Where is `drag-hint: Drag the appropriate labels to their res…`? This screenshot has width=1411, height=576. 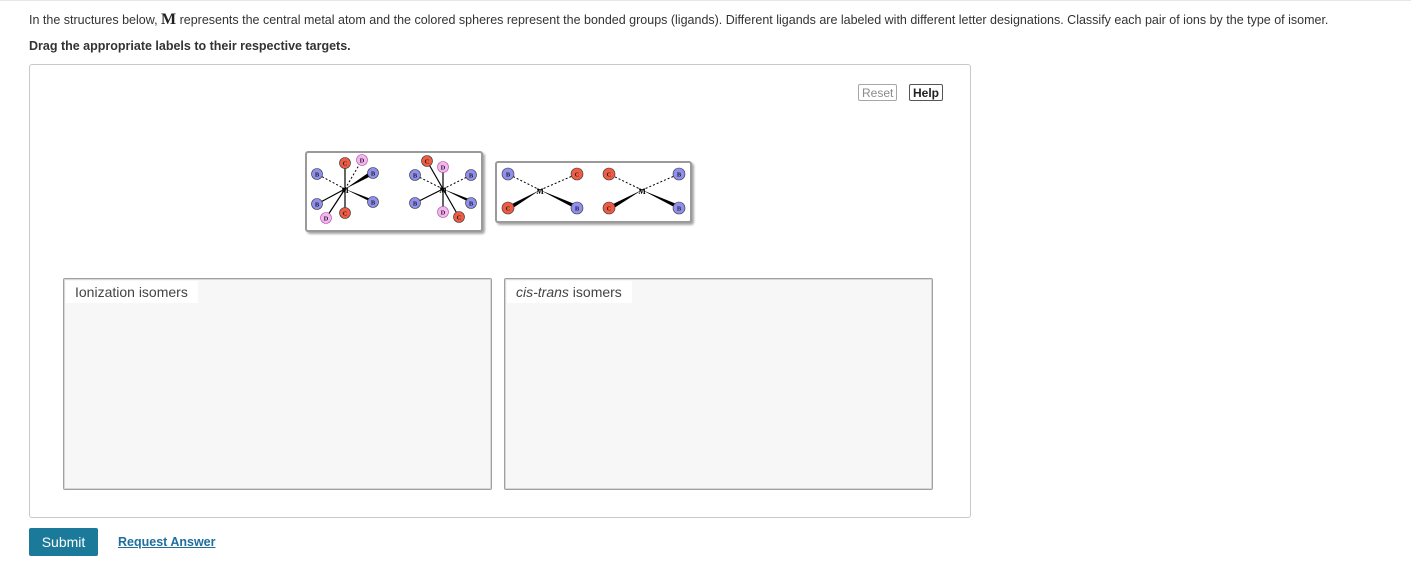 drag-hint: Drag the appropriate labels to their res… is located at coordinates (190, 46).